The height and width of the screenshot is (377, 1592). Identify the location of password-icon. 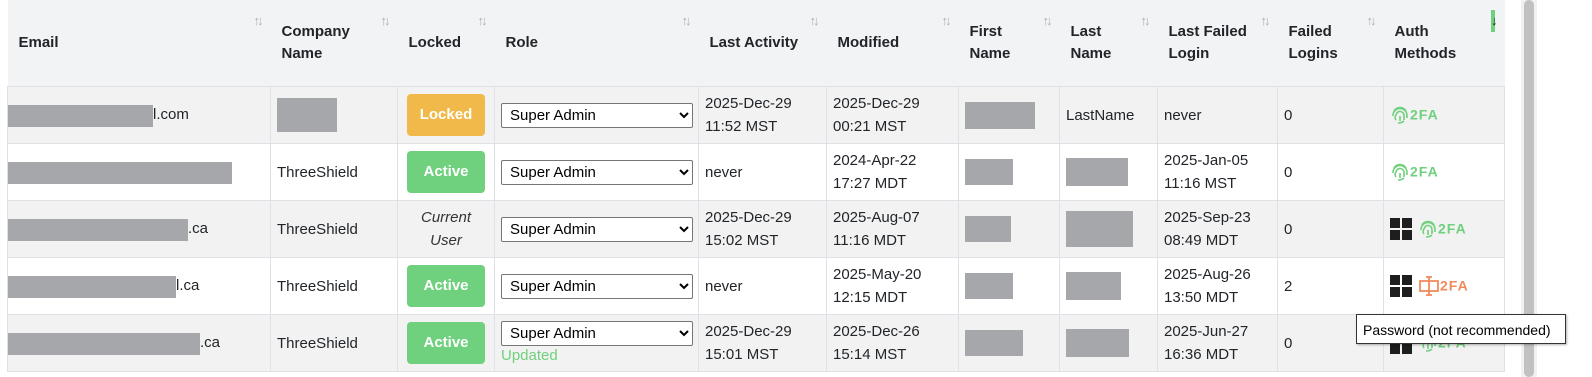
(1429, 286).